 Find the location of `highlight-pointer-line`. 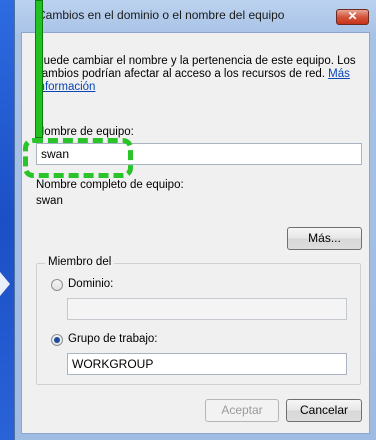

highlight-pointer-line is located at coordinates (39, 69).